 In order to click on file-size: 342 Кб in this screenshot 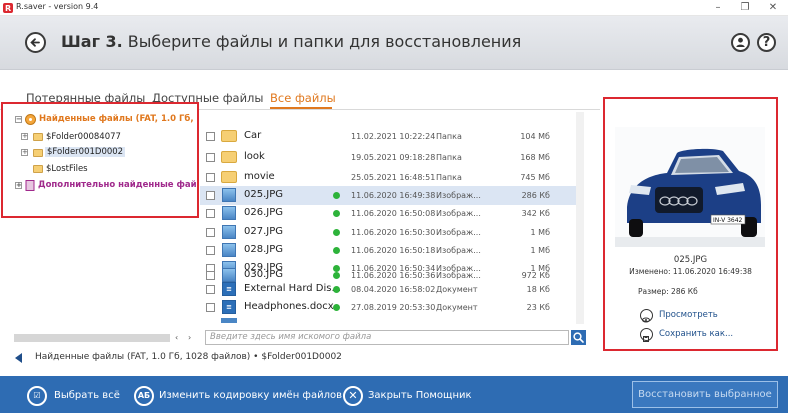, I will do `click(535, 213)`.